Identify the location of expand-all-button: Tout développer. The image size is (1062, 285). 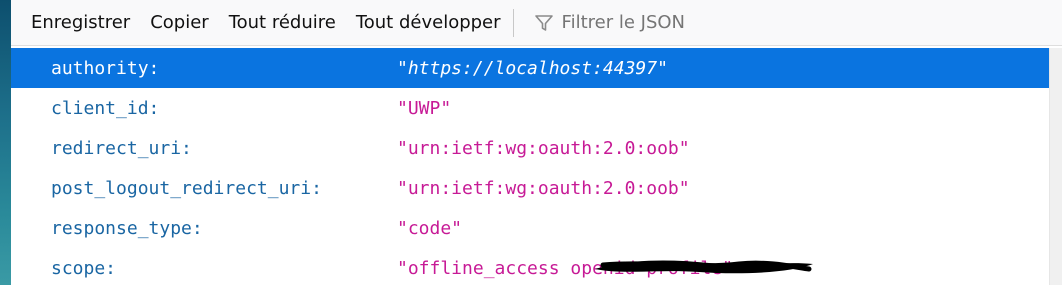
(428, 23).